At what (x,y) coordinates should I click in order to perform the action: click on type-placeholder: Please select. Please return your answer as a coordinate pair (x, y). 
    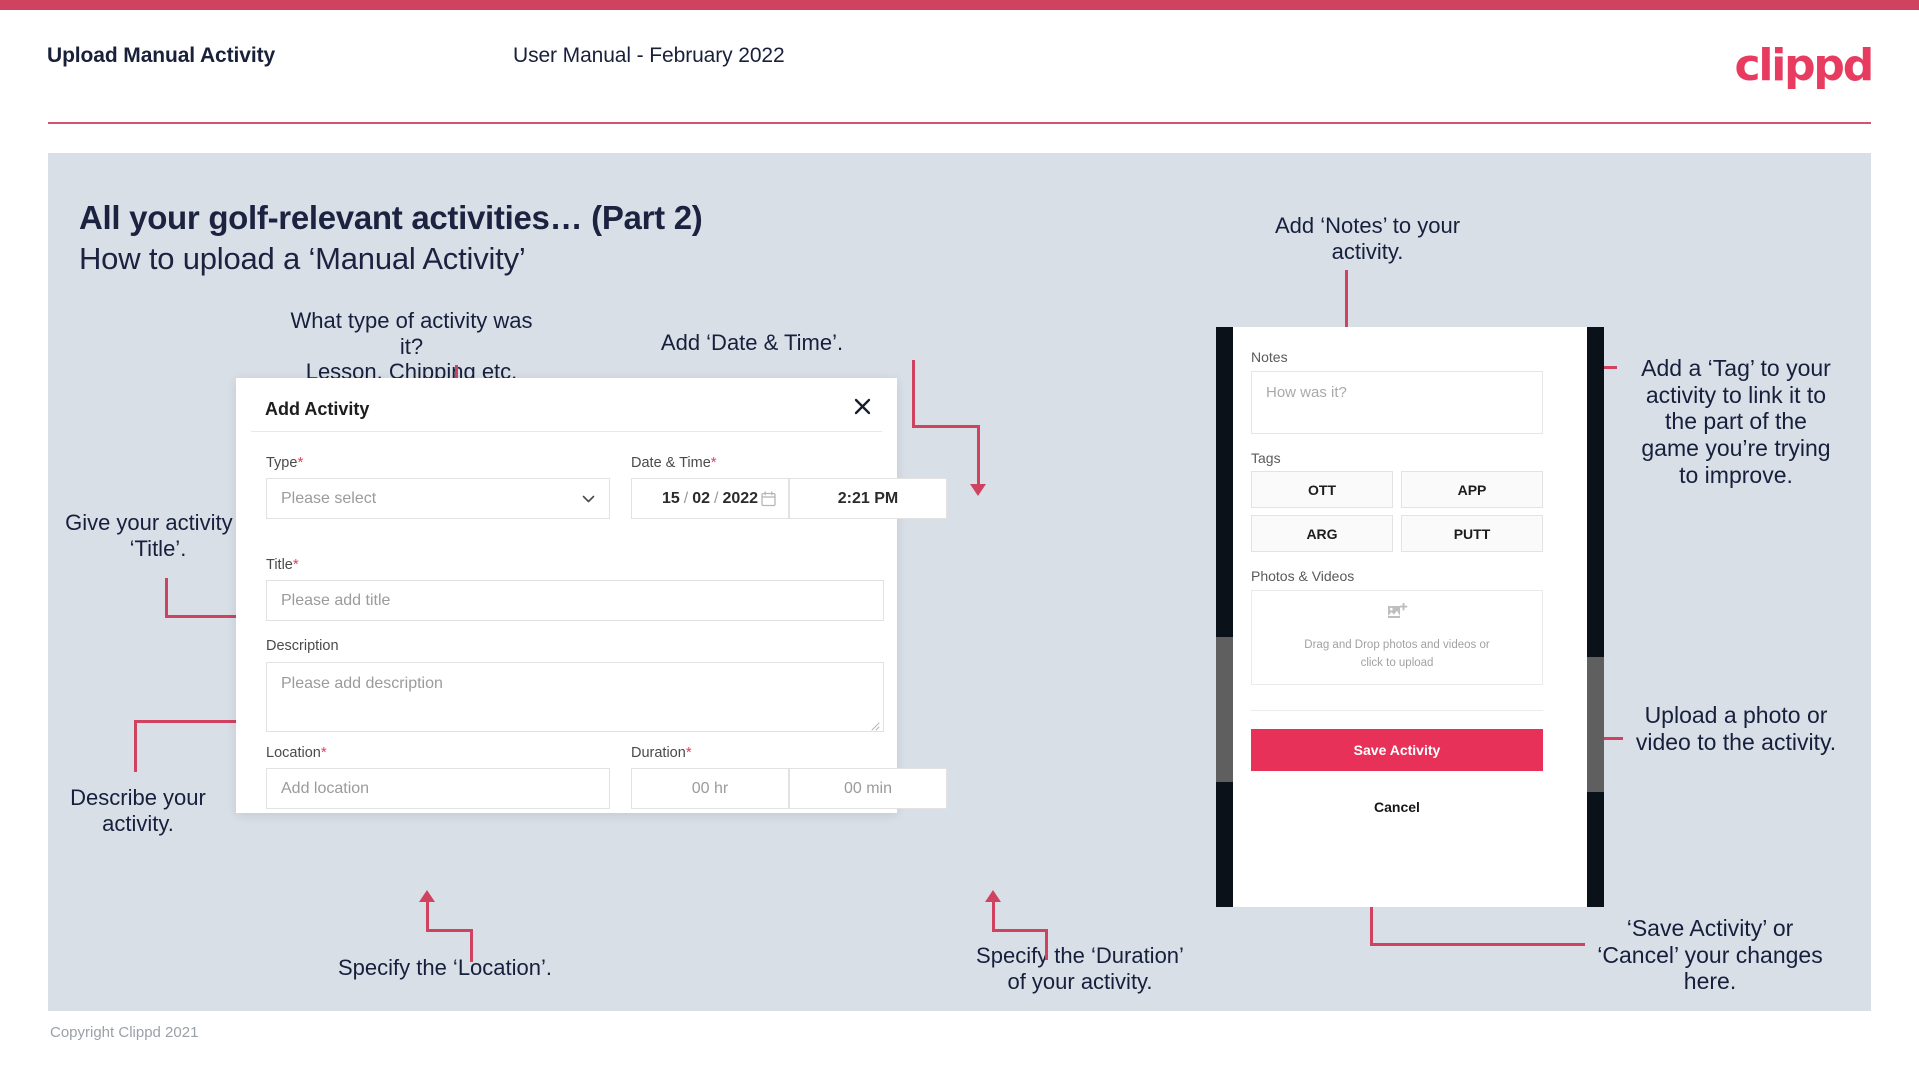
    Looking at the image, I should click on (329, 498).